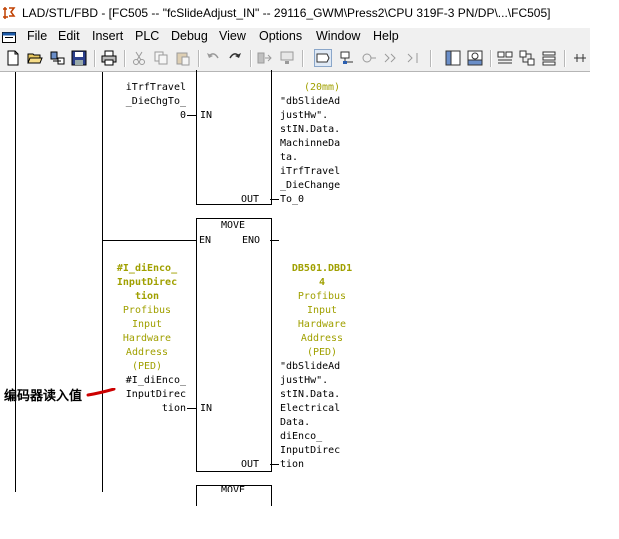  Describe the element at coordinates (295, 422) in the screenshot. I see `out-operand-line: Data.` at that location.